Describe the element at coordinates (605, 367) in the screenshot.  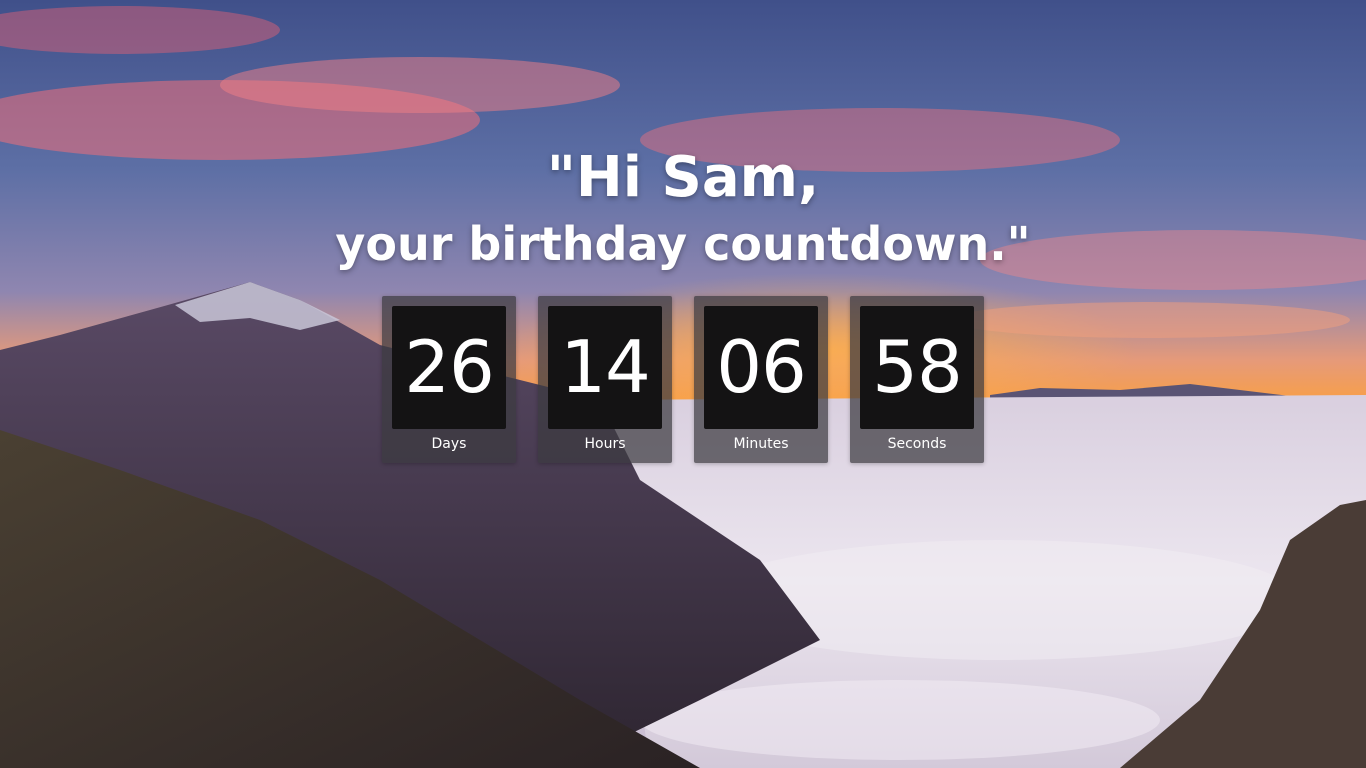
I see `hours-value: 14` at that location.